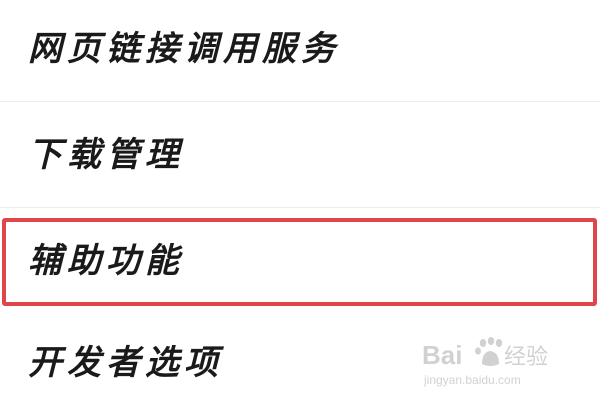 This screenshot has width=600, height=400. I want to click on baidu-paw-logo-icon: Bai 经验 jingyan.baidu.com, so click(485, 362).